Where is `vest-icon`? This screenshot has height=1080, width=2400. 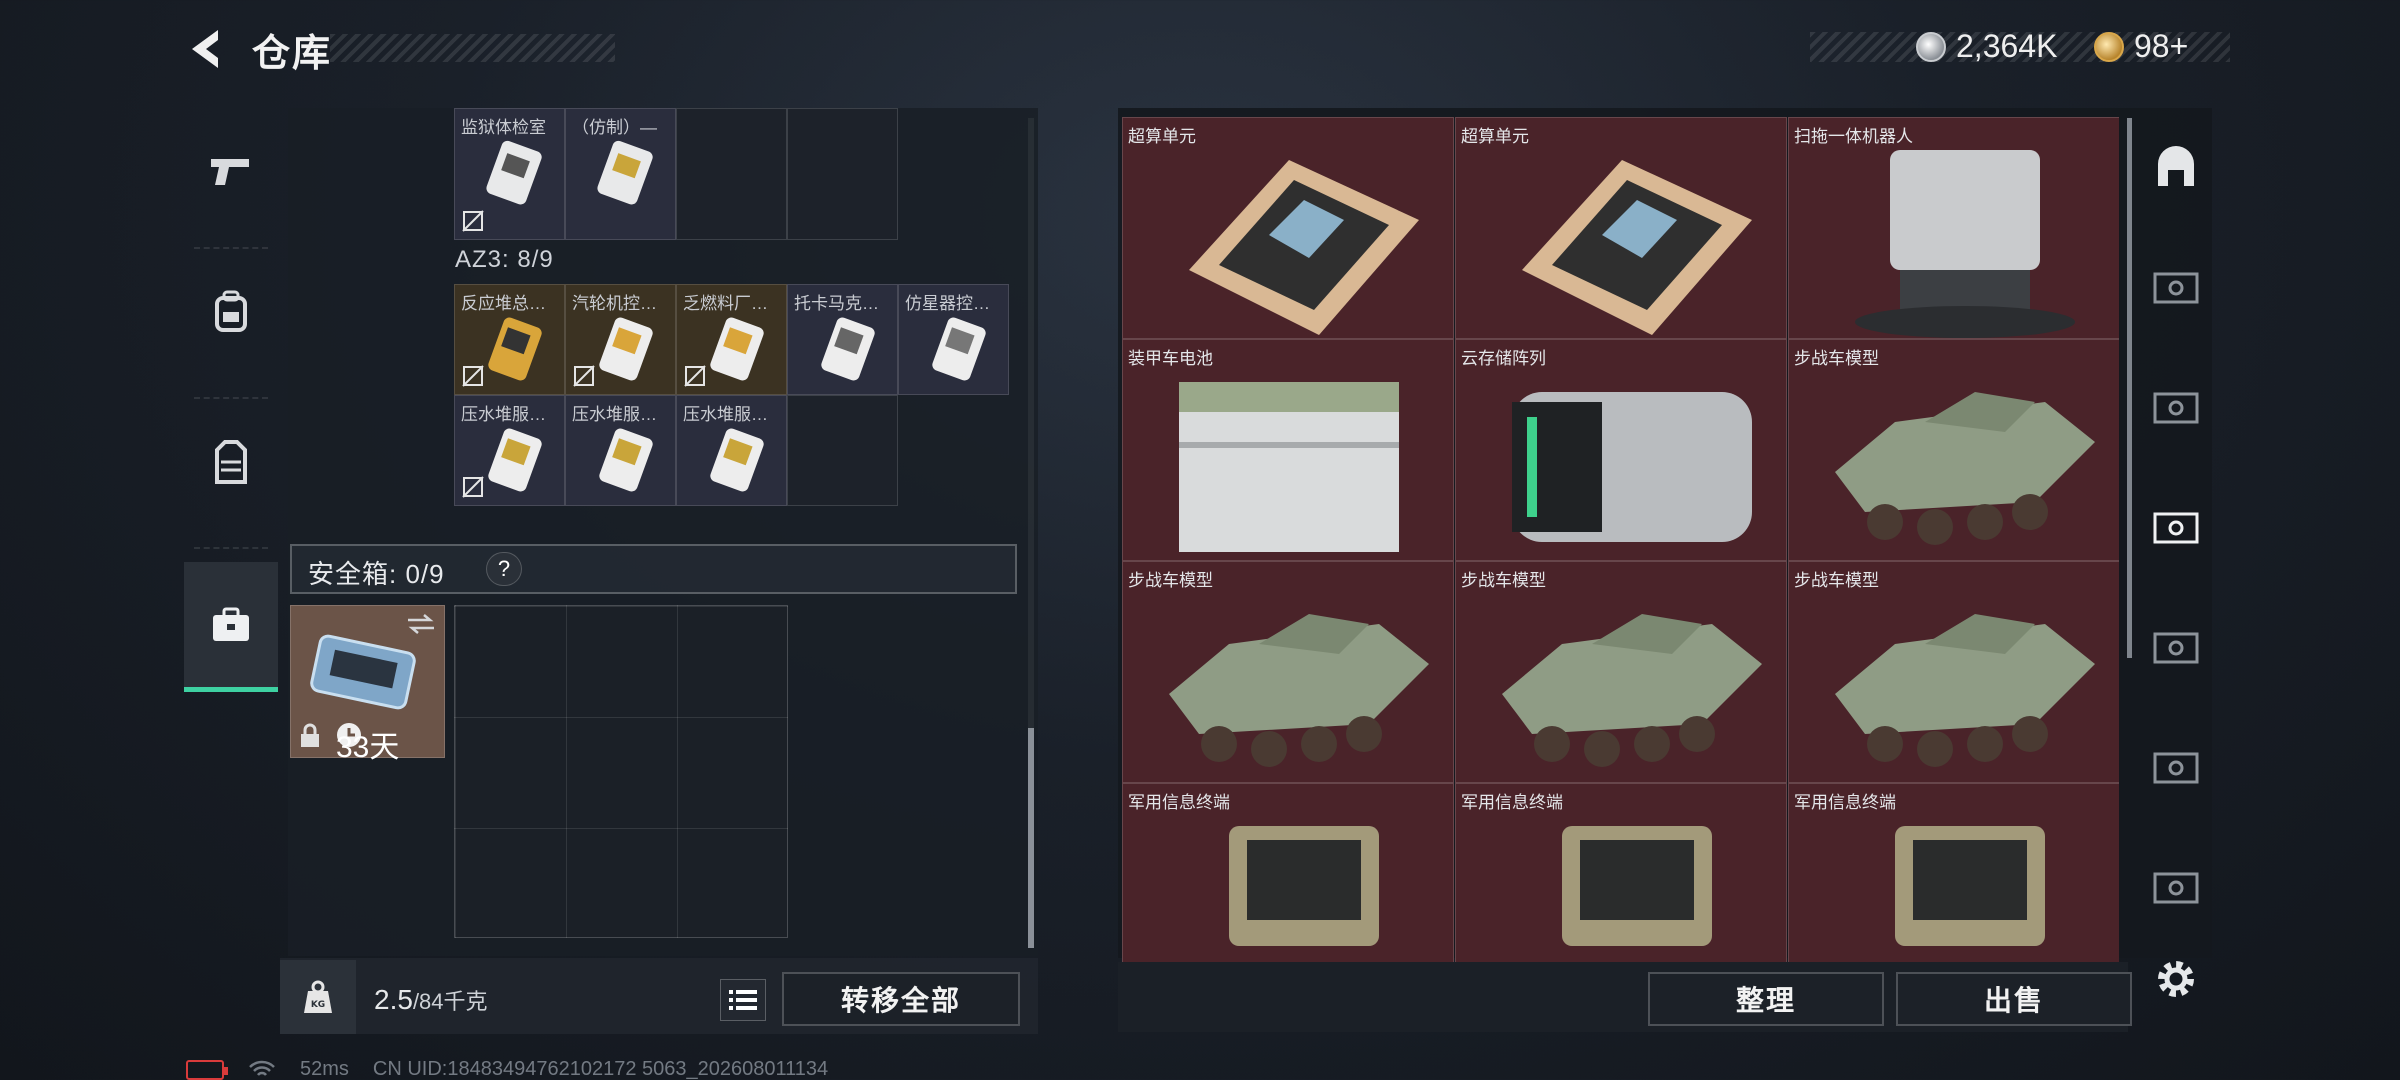 vest-icon is located at coordinates (231, 462).